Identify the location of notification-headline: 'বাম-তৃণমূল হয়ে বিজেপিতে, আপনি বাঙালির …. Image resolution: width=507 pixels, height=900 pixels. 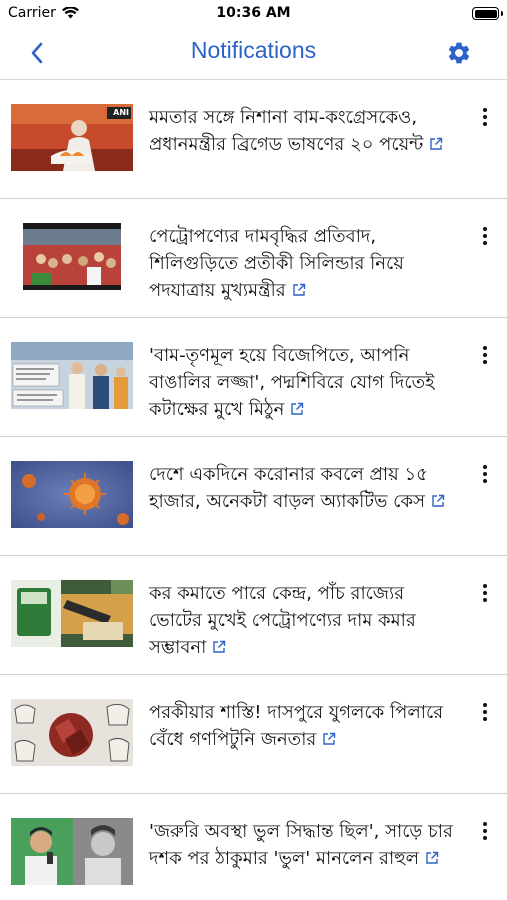
(304, 382).